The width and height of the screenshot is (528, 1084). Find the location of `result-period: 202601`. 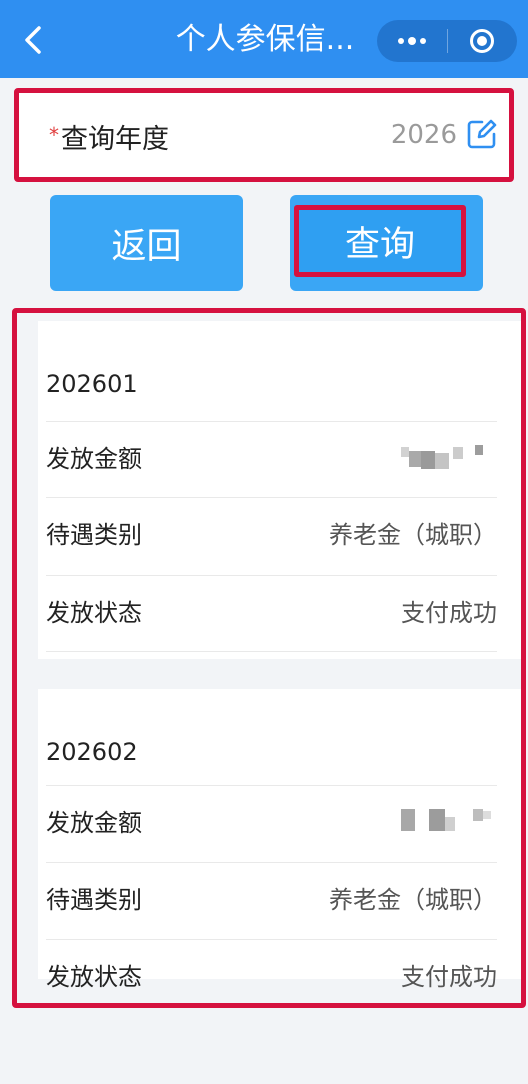

result-period: 202601 is located at coordinates (92, 384).